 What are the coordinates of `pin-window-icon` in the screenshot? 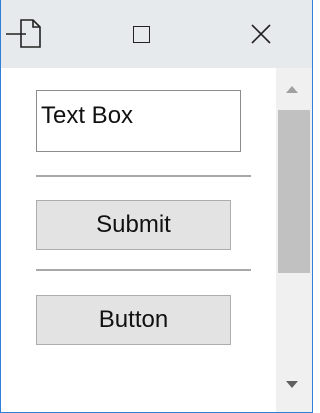 It's located at (23, 33).